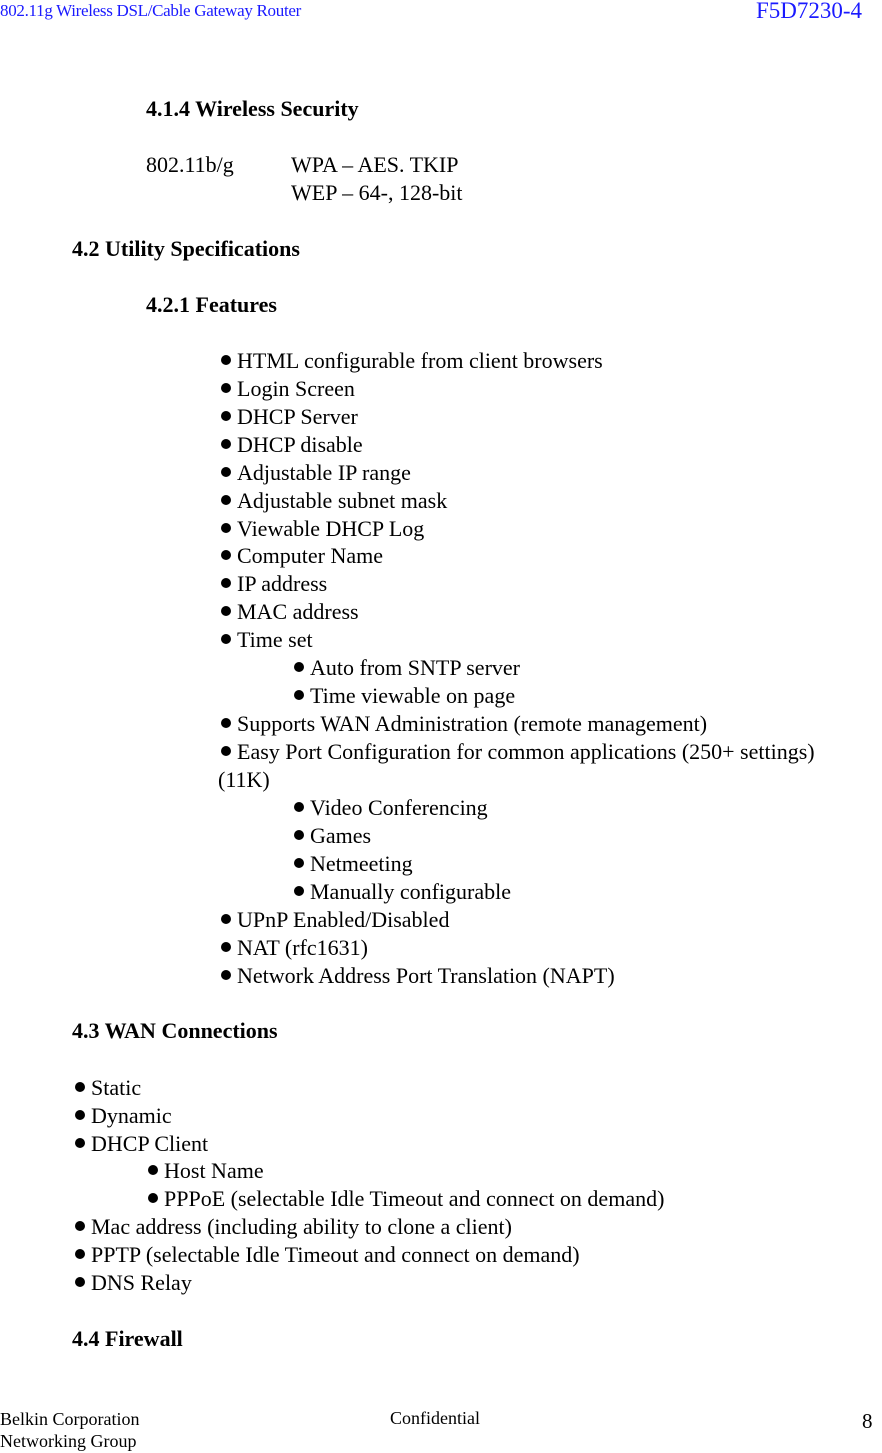 The width and height of the screenshot is (882, 1453). What do you see at coordinates (133, 1283) in the screenshot?
I see `list-item: DNS Relay` at bounding box center [133, 1283].